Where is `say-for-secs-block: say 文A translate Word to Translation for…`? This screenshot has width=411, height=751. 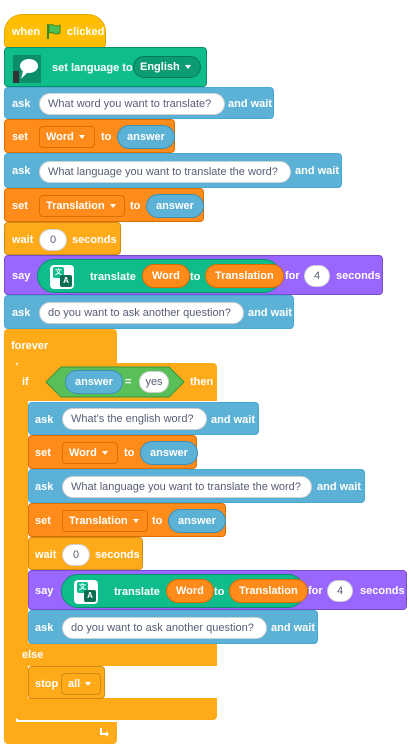
say-for-secs-block: say 文A translate Word to Translation for… is located at coordinates (193, 275).